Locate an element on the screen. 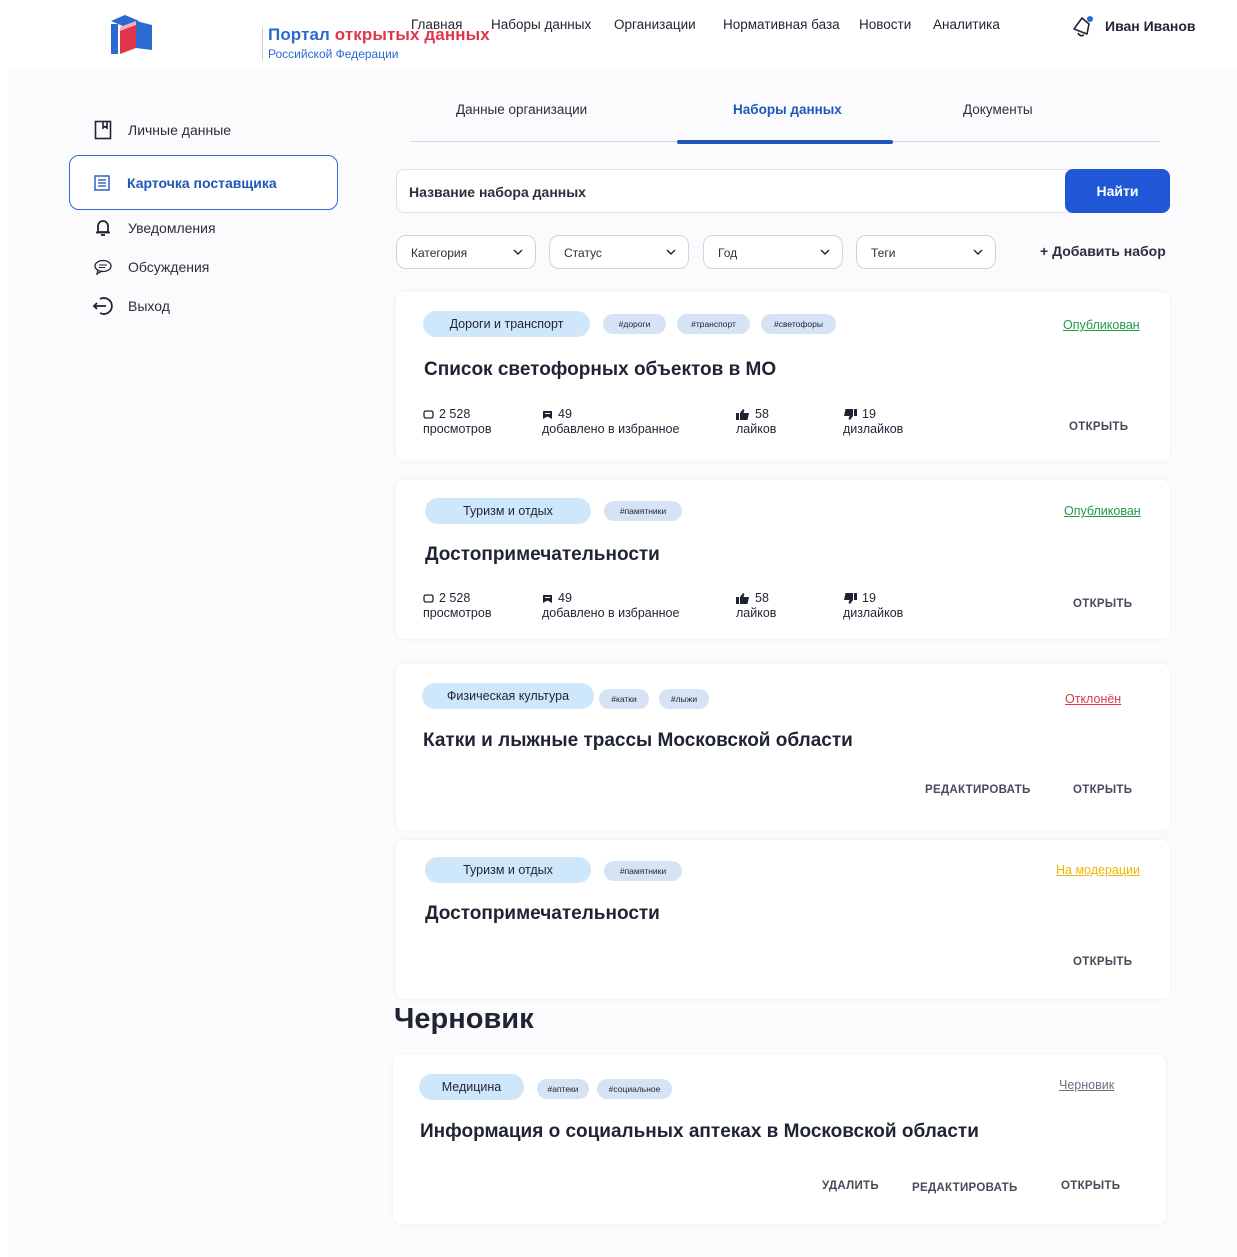 This screenshot has height=1257, width=1237. sidebar-item-label: Обсуждения is located at coordinates (169, 267).